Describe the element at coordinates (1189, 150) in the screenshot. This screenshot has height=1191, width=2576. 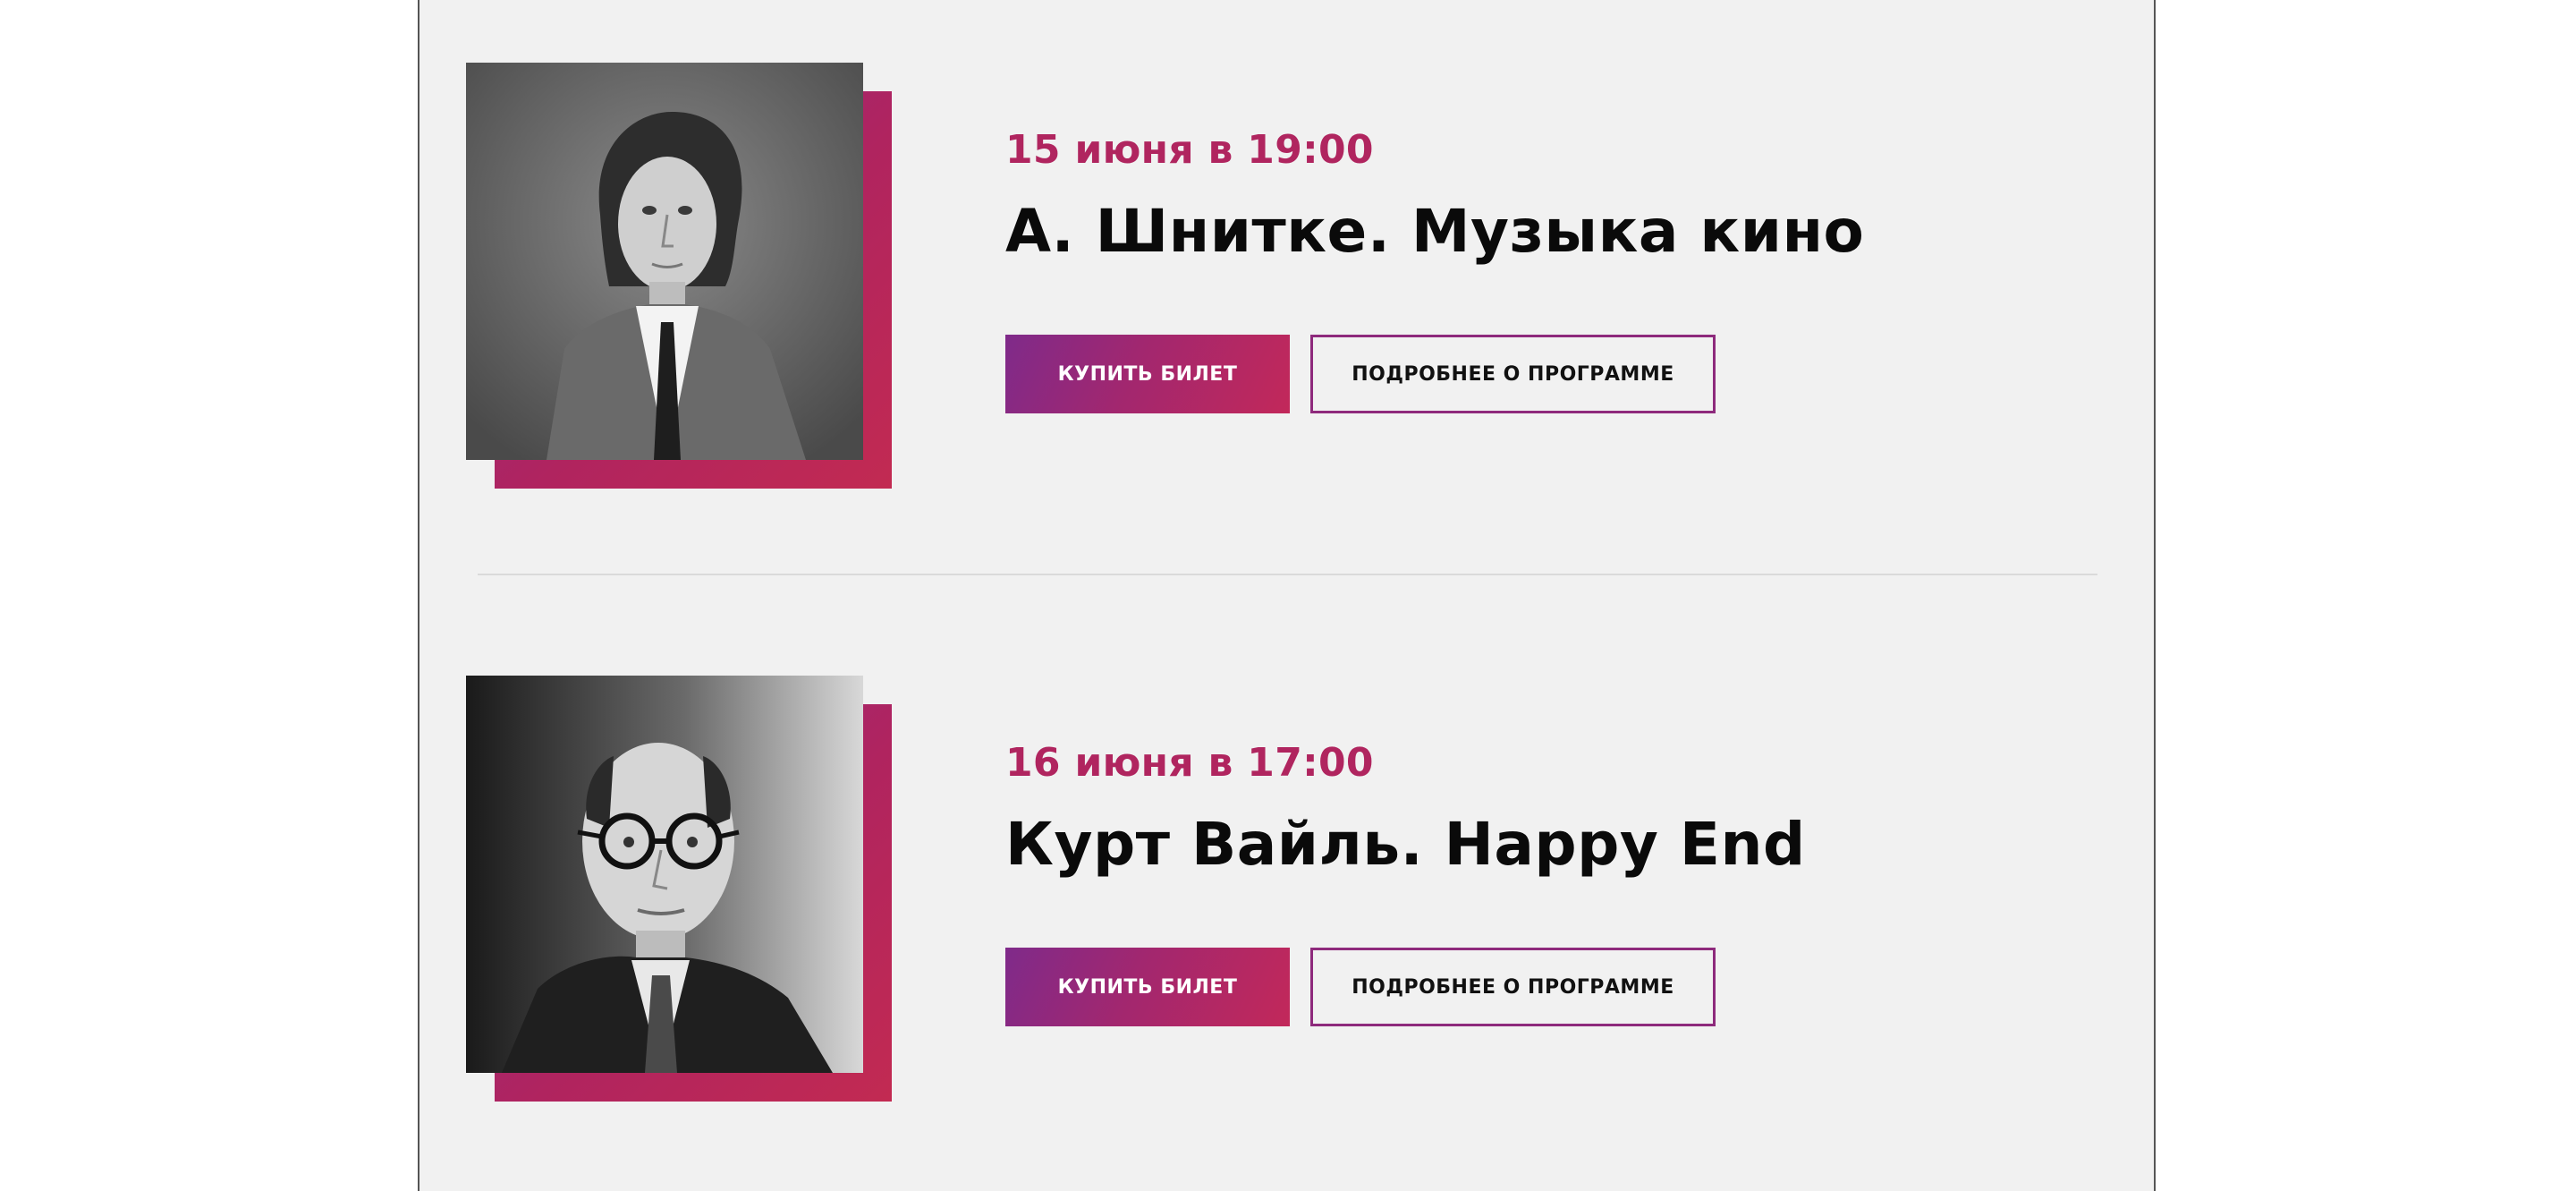
I see `event-date: 15 июня в 19:00` at that location.